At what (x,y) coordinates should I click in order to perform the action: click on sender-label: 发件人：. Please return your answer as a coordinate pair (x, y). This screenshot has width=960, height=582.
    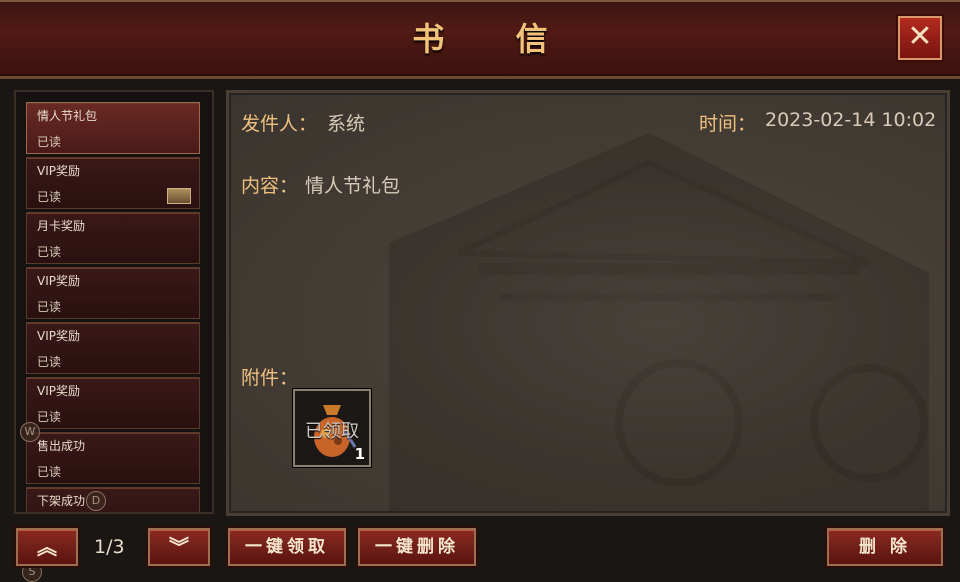
    Looking at the image, I should click on (279, 124).